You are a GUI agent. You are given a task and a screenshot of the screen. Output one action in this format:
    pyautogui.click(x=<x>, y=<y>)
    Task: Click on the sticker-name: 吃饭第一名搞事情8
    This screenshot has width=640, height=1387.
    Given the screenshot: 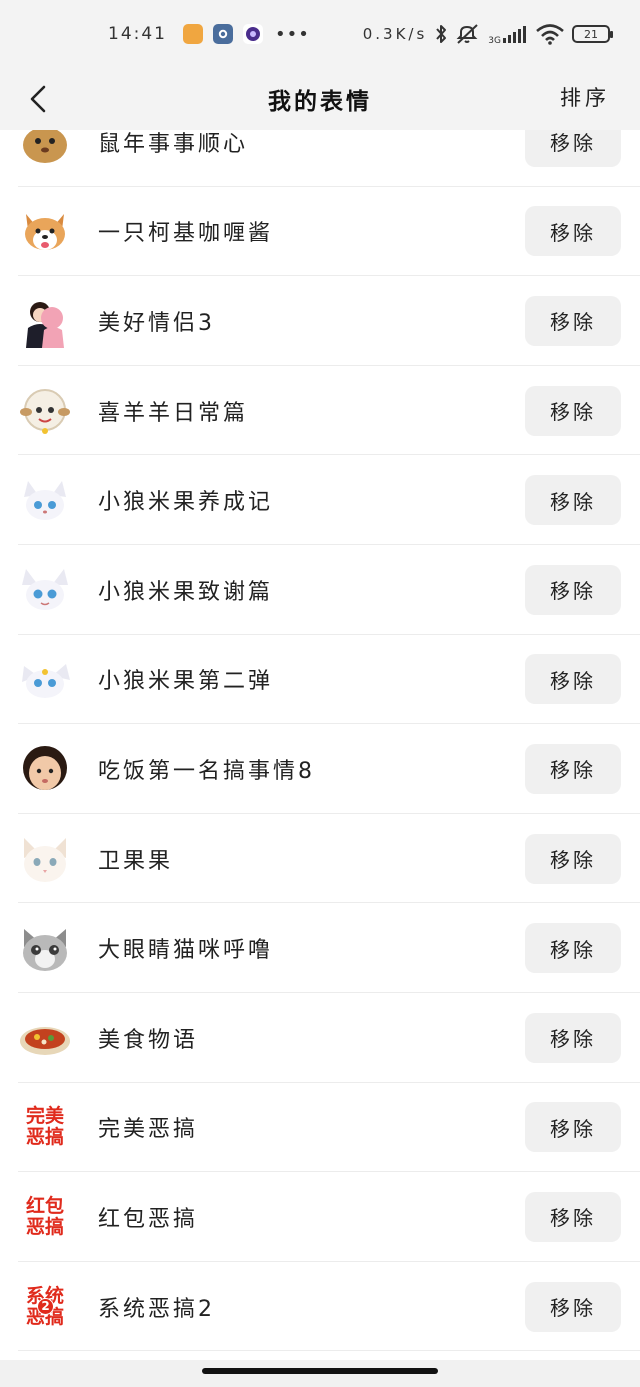 What is the action you would take?
    pyautogui.click(x=206, y=771)
    